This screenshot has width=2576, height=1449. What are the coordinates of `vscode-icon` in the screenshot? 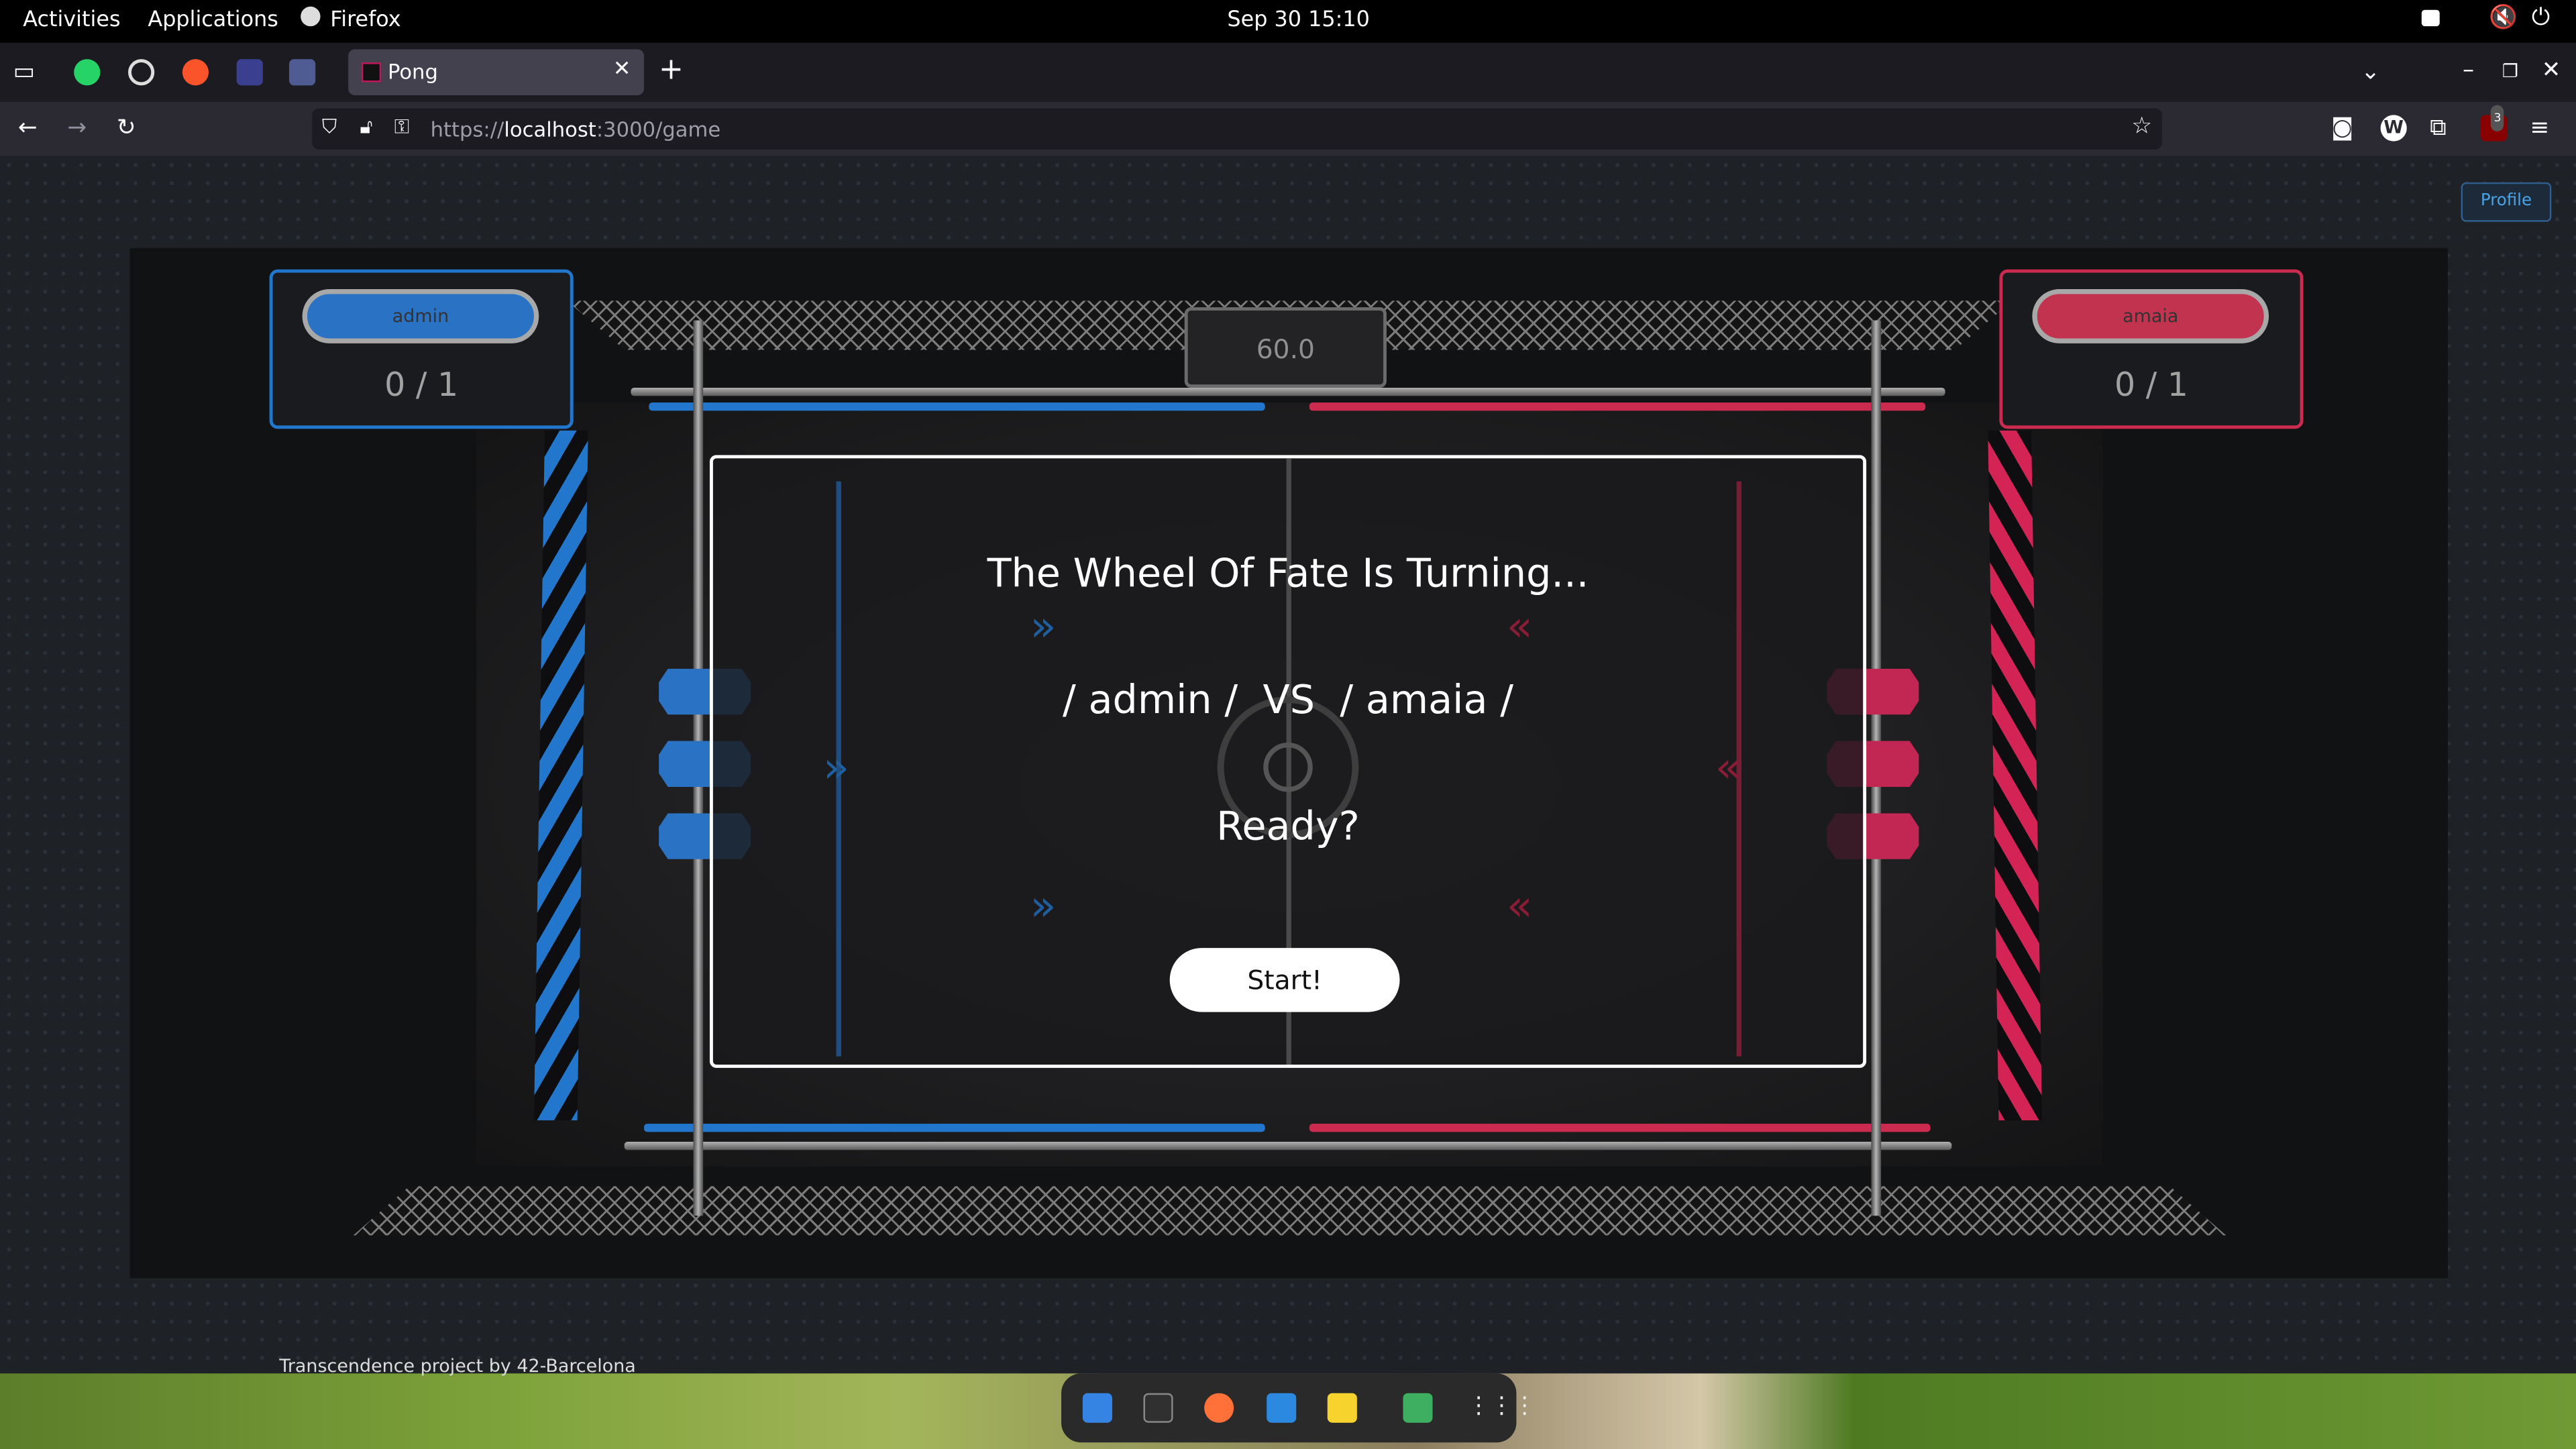 It's located at (1282, 1408).